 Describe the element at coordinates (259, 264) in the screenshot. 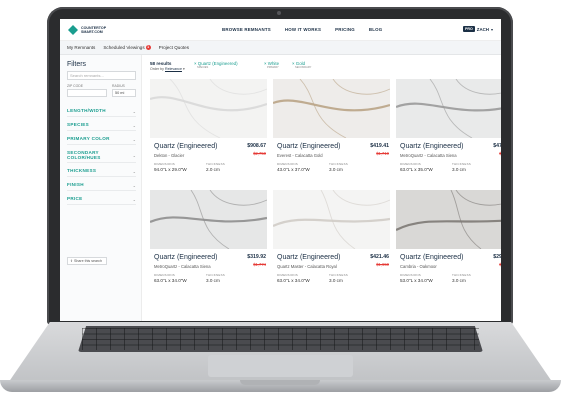

I see `card-original-price: $1,774` at that location.